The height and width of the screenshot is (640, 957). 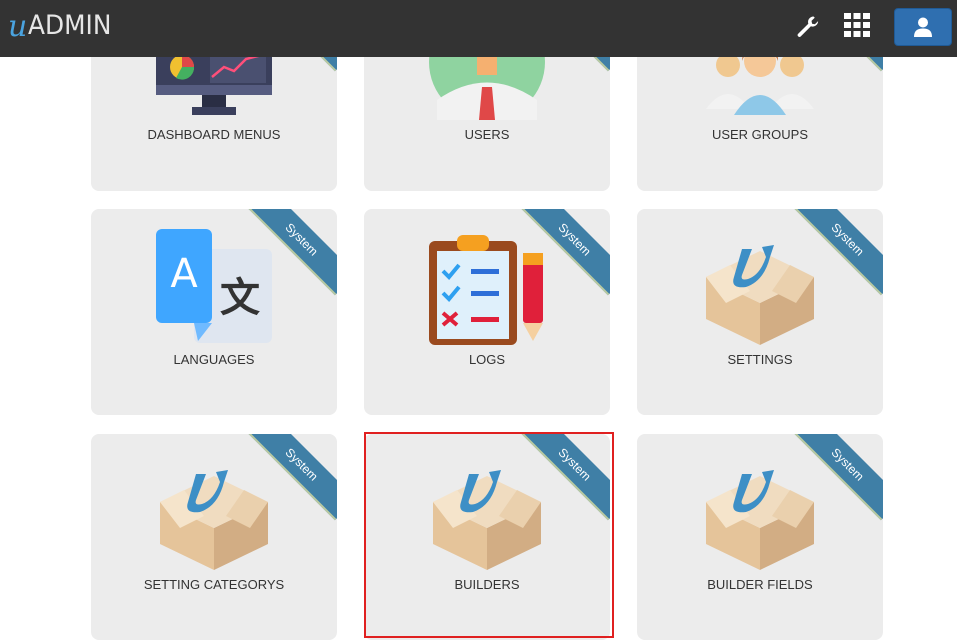 I want to click on top-navbar: u ADMIN, so click(x=478, y=28).